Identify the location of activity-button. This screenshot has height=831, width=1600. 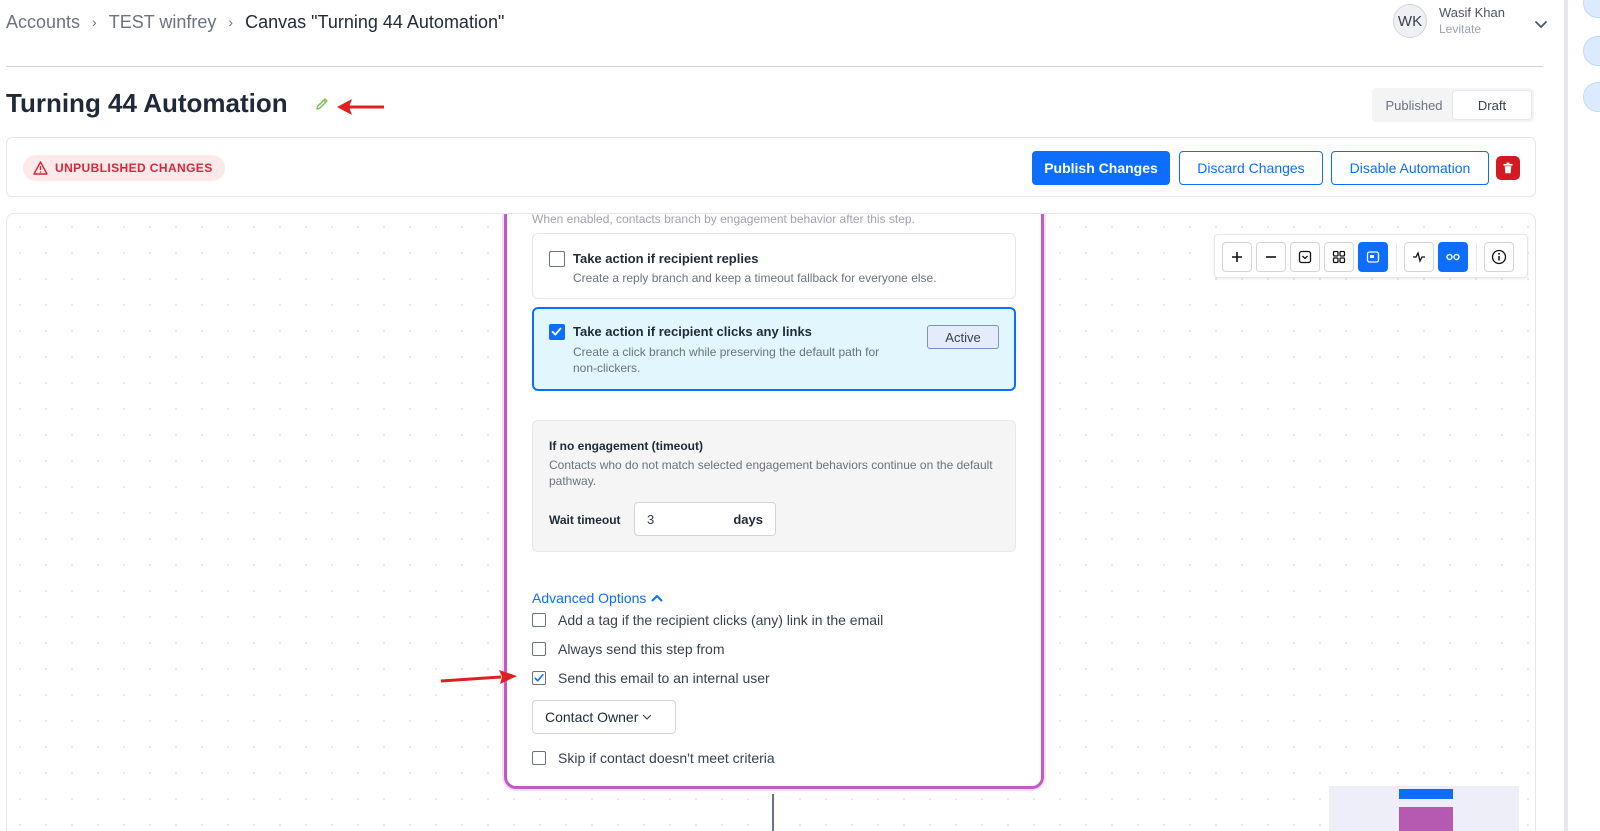
(1419, 257).